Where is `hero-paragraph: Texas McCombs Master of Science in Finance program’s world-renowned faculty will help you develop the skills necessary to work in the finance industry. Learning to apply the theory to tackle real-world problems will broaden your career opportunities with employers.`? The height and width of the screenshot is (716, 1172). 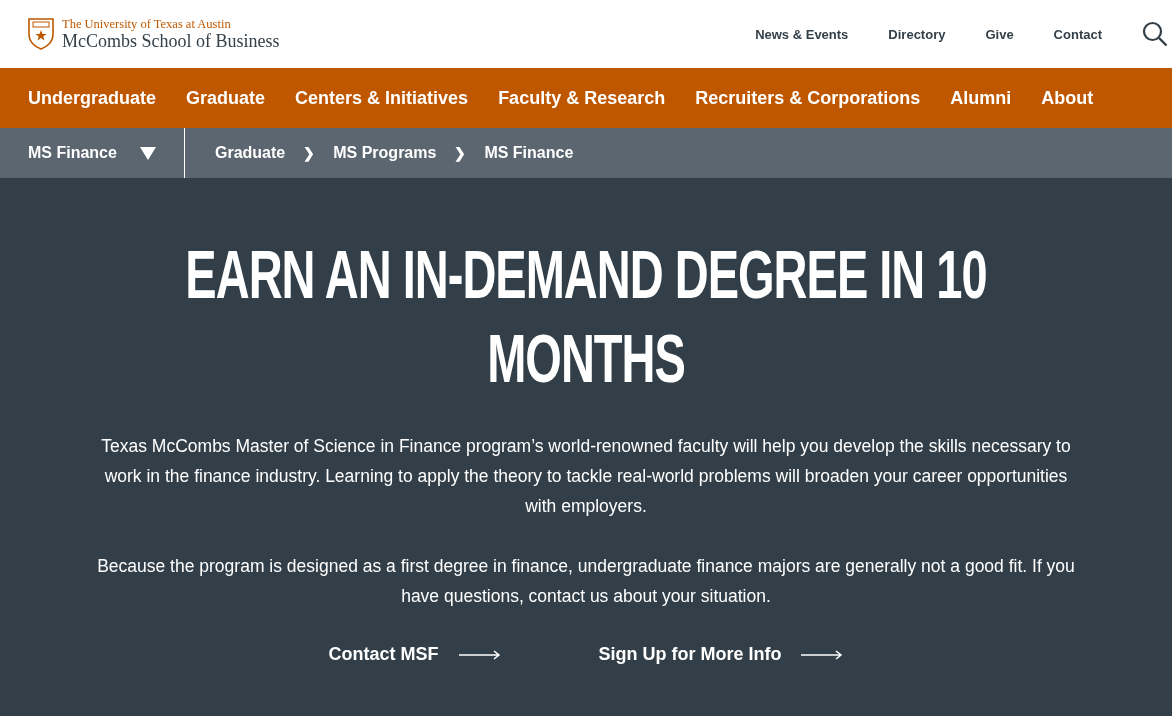
hero-paragraph: Texas McCombs Master of Science in Finance program’s world-renowned faculty will help you develop the skills necessary to work in the finance industry. Learning to apply the theory to tackle real-world problems will broaden your career opportunities with employers. is located at coordinates (586, 476).